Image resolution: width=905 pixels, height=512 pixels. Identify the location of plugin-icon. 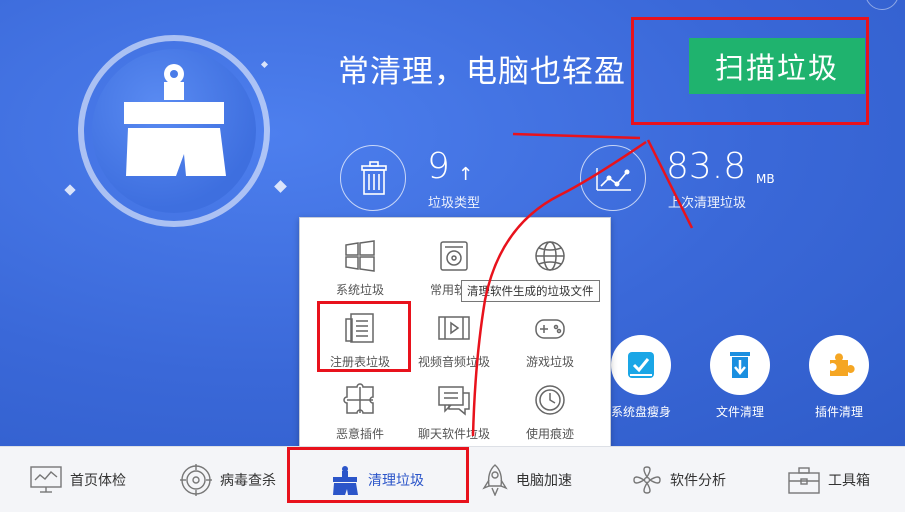
(839, 365).